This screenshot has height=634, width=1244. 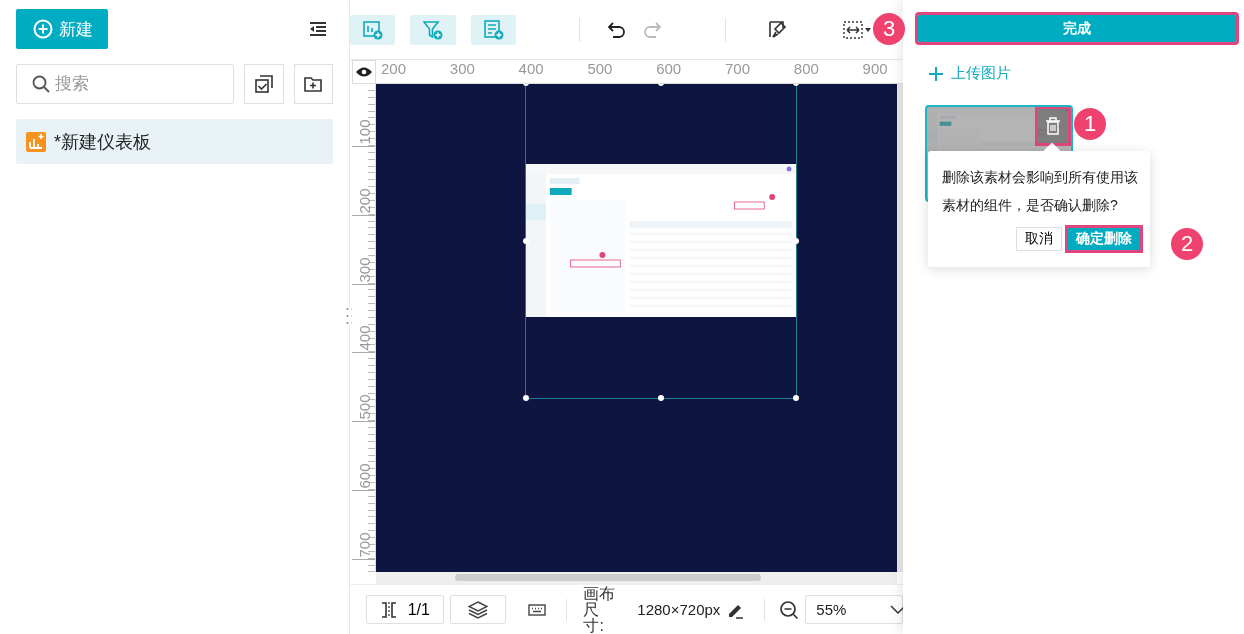 What do you see at coordinates (875, 69) in the screenshot?
I see `ruler-label: 900` at bounding box center [875, 69].